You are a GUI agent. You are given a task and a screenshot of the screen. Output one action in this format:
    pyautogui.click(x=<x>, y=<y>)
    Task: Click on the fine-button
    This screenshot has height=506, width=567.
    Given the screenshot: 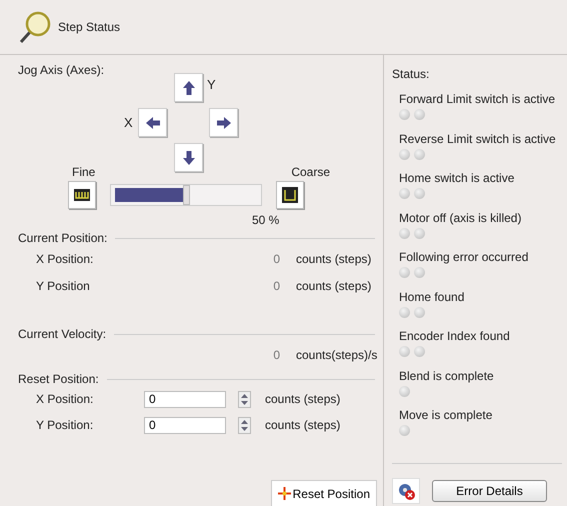 What is the action you would take?
    pyautogui.click(x=82, y=195)
    